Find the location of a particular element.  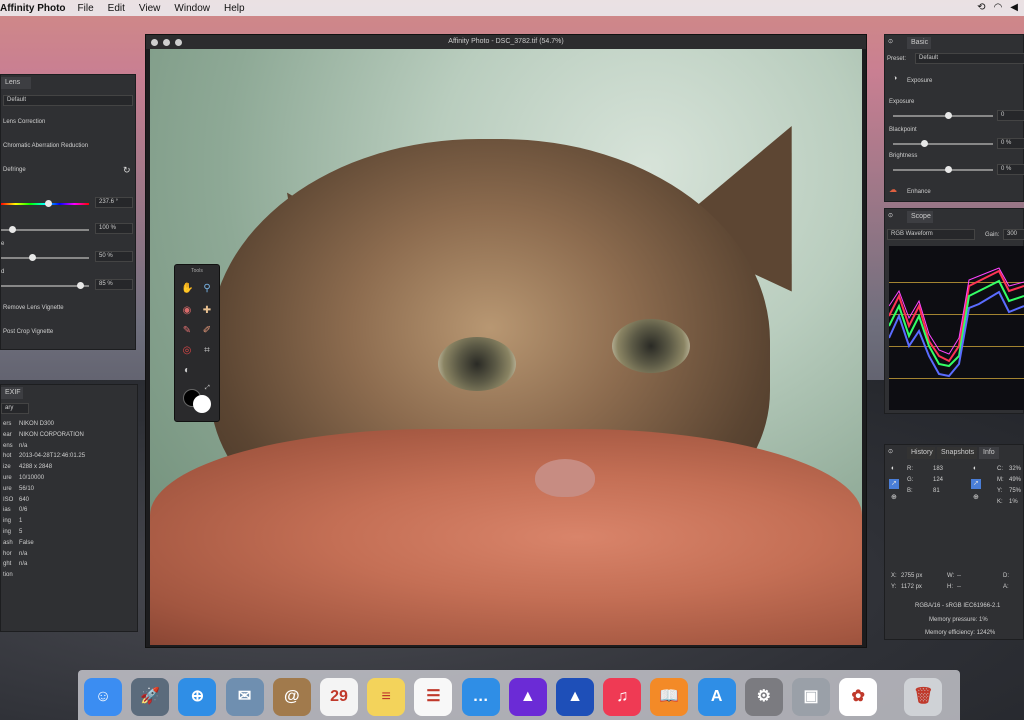

slider-3-knob is located at coordinates (32, 257).